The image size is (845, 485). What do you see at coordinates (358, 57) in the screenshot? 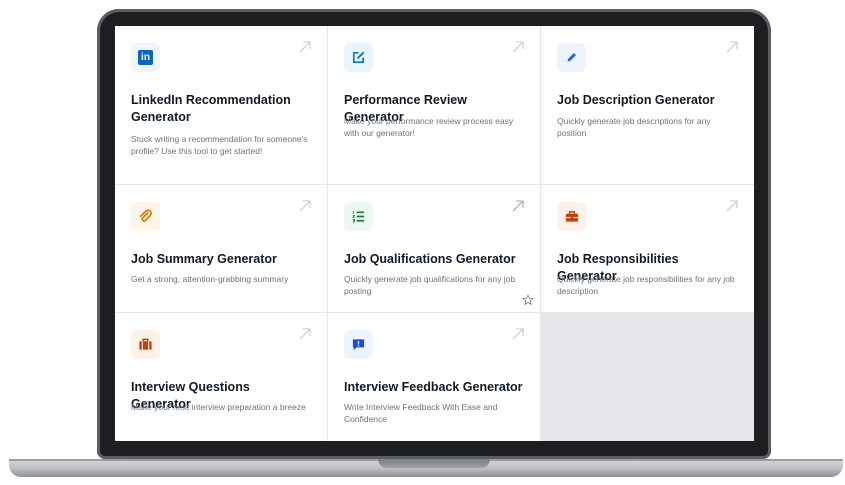
I see `edit-icon` at bounding box center [358, 57].